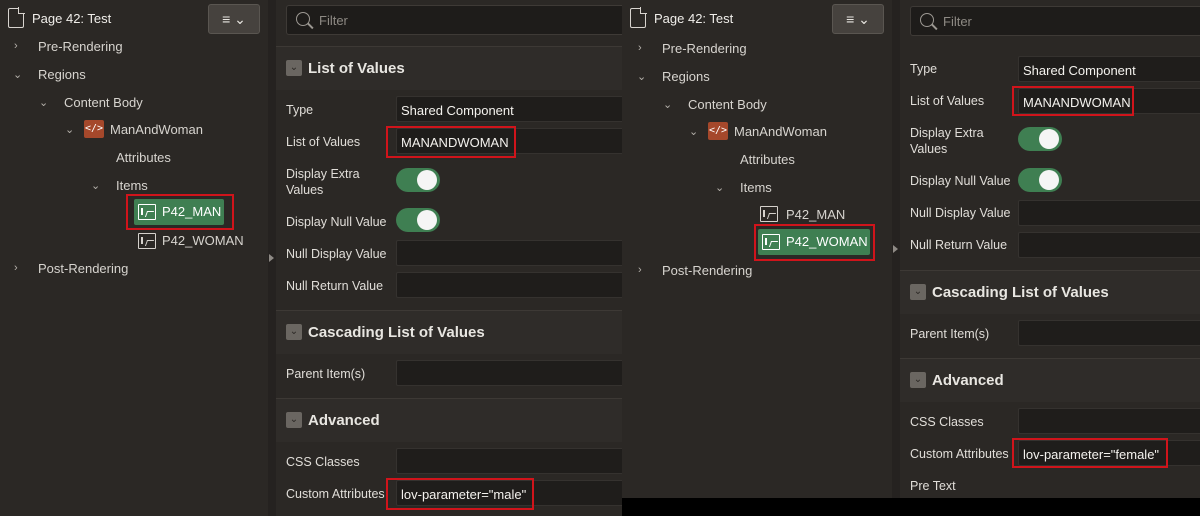  Describe the element at coordinates (960, 181) in the screenshot. I see `prop-label-display-null: Display Null Value` at that location.